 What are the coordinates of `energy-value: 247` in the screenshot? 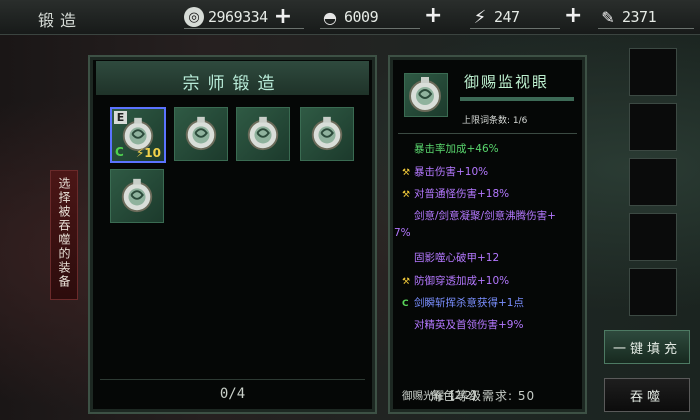 It's located at (507, 17).